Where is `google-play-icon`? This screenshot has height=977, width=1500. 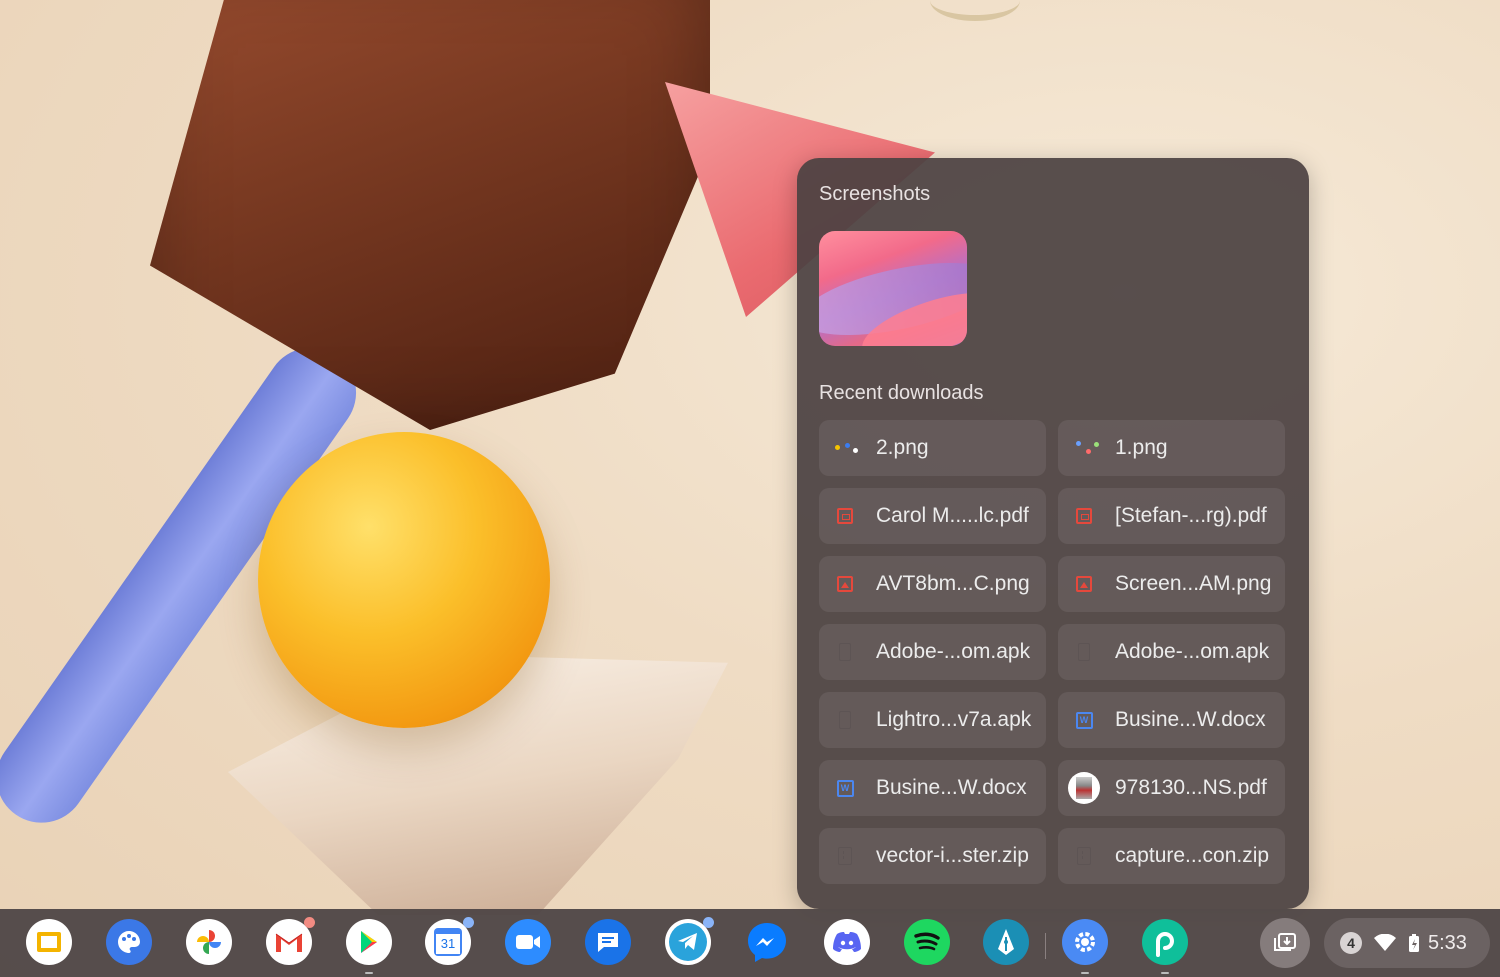
google-play-icon is located at coordinates (369, 946).